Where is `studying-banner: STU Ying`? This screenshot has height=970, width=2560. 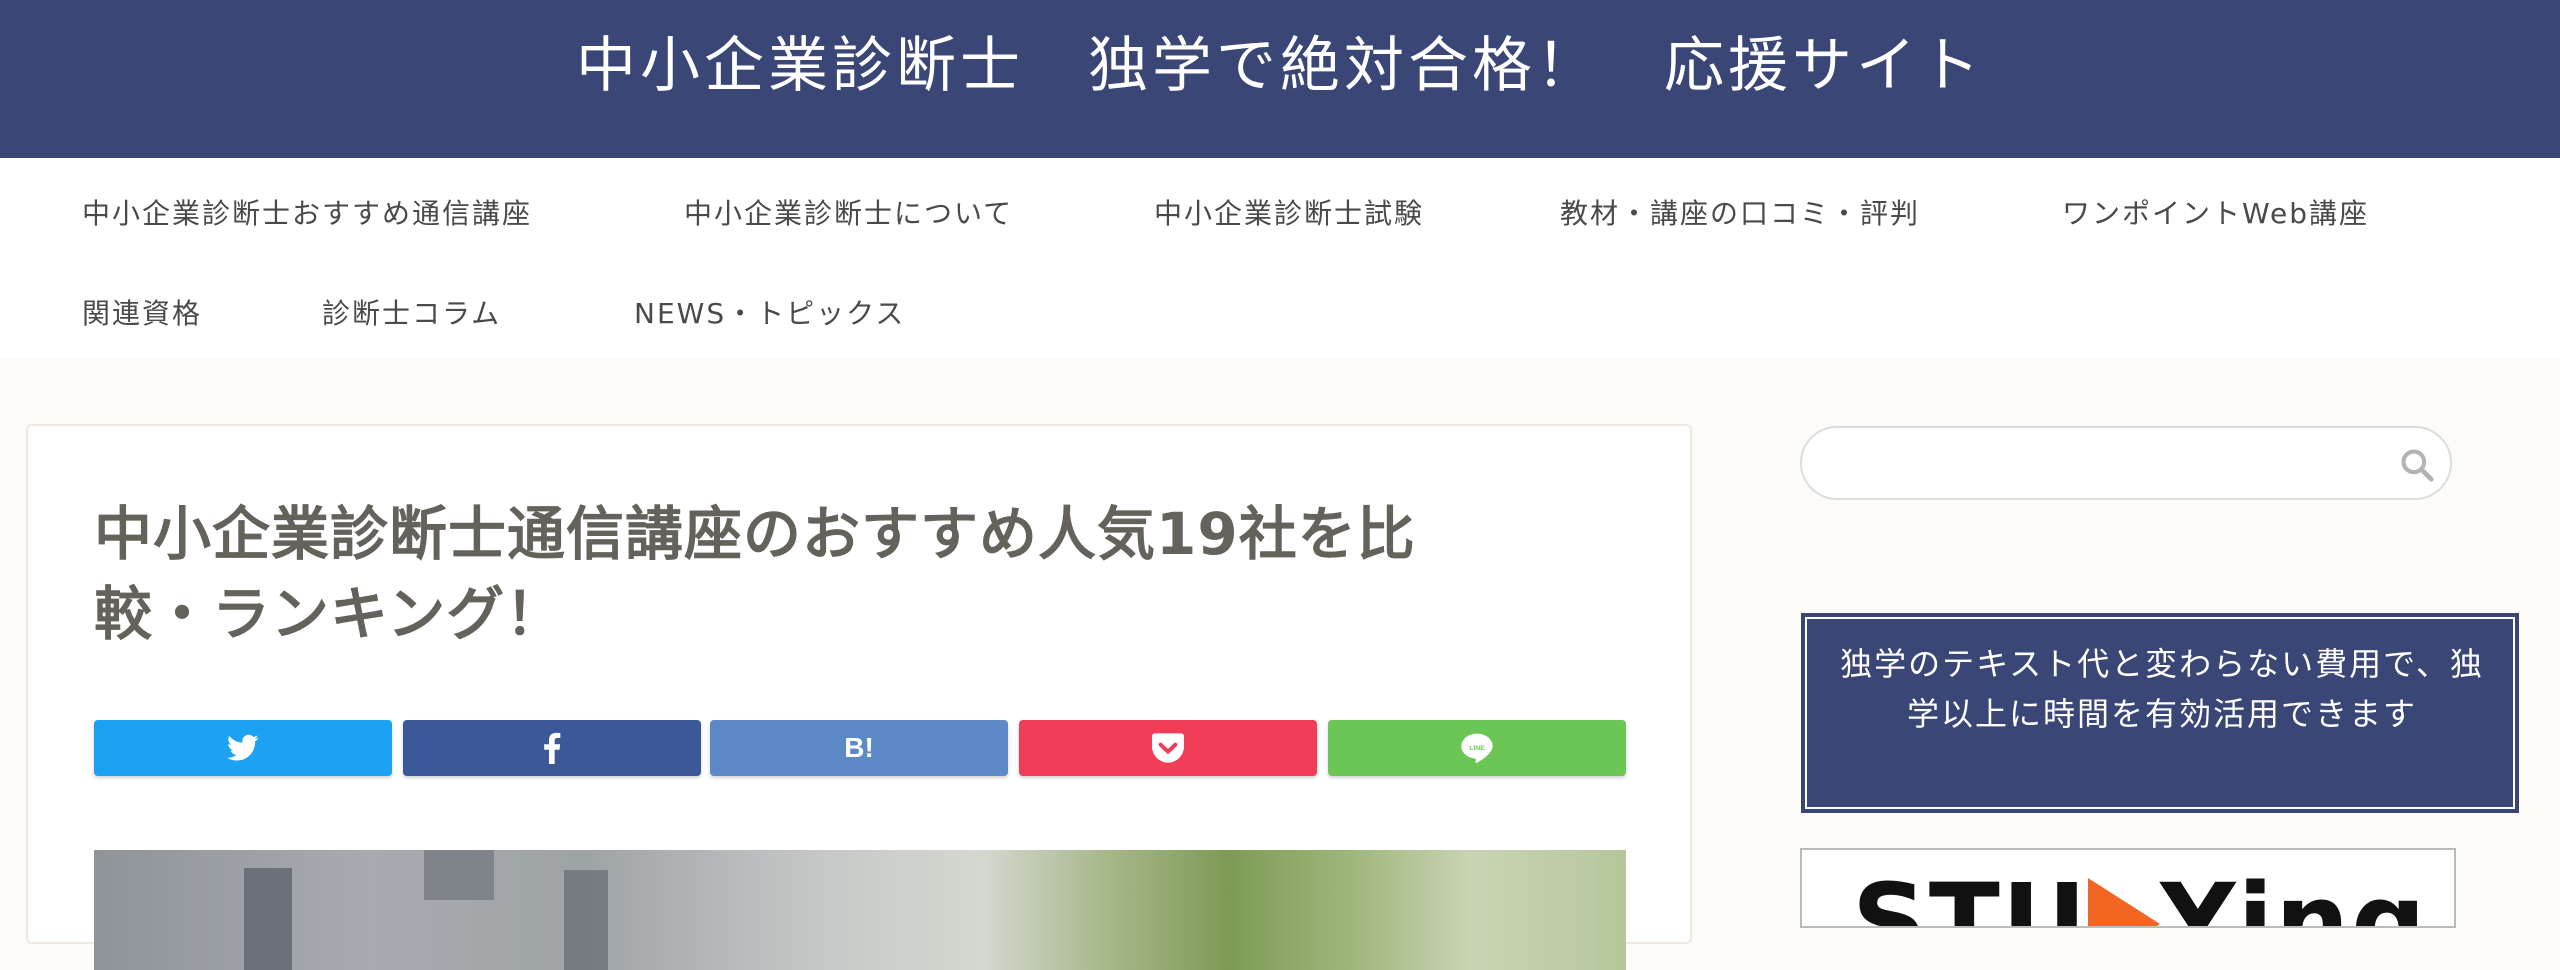 studying-banner: STU Ying is located at coordinates (2128, 888).